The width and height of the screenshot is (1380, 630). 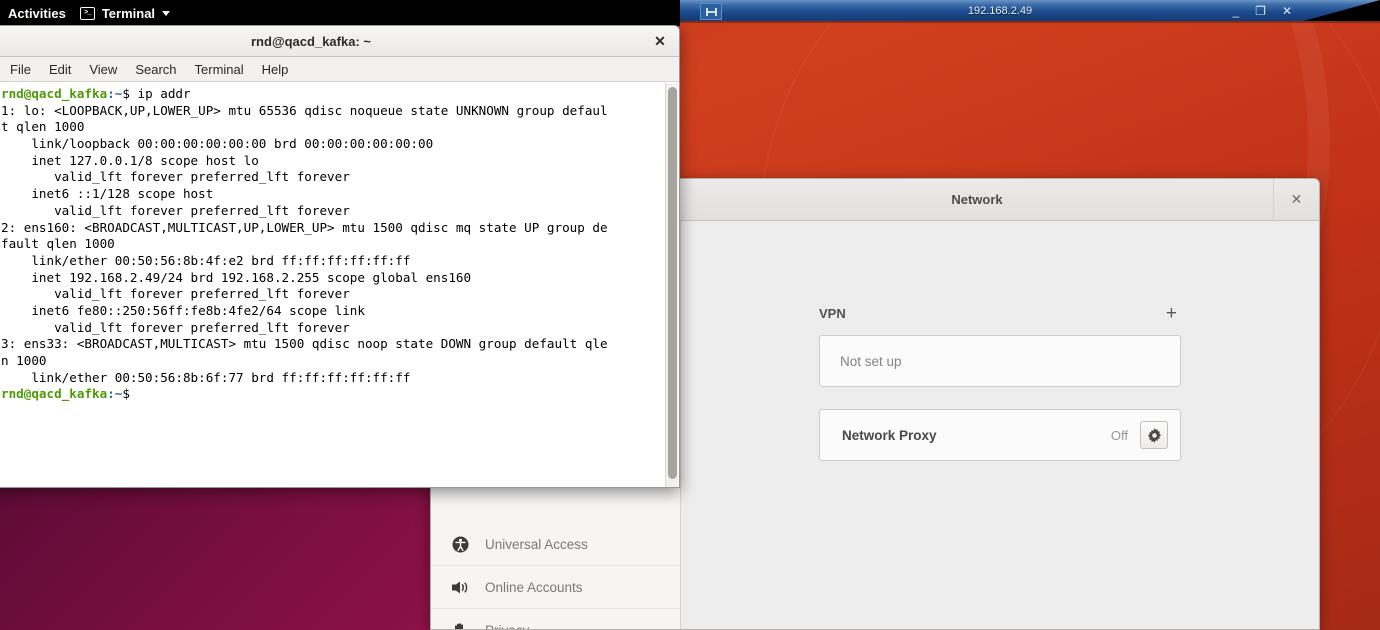 I want to click on close-button: ✕, so click(x=1287, y=11).